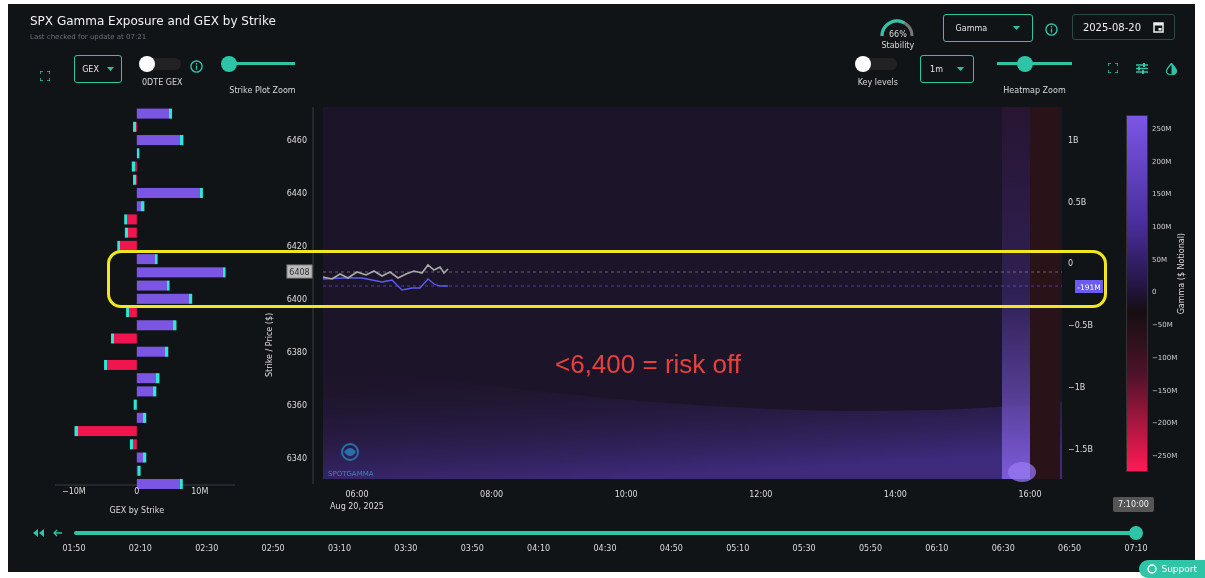 The width and height of the screenshot is (1205, 578). Describe the element at coordinates (1030, 494) in the screenshot. I see `axis-label: 16:00` at that location.